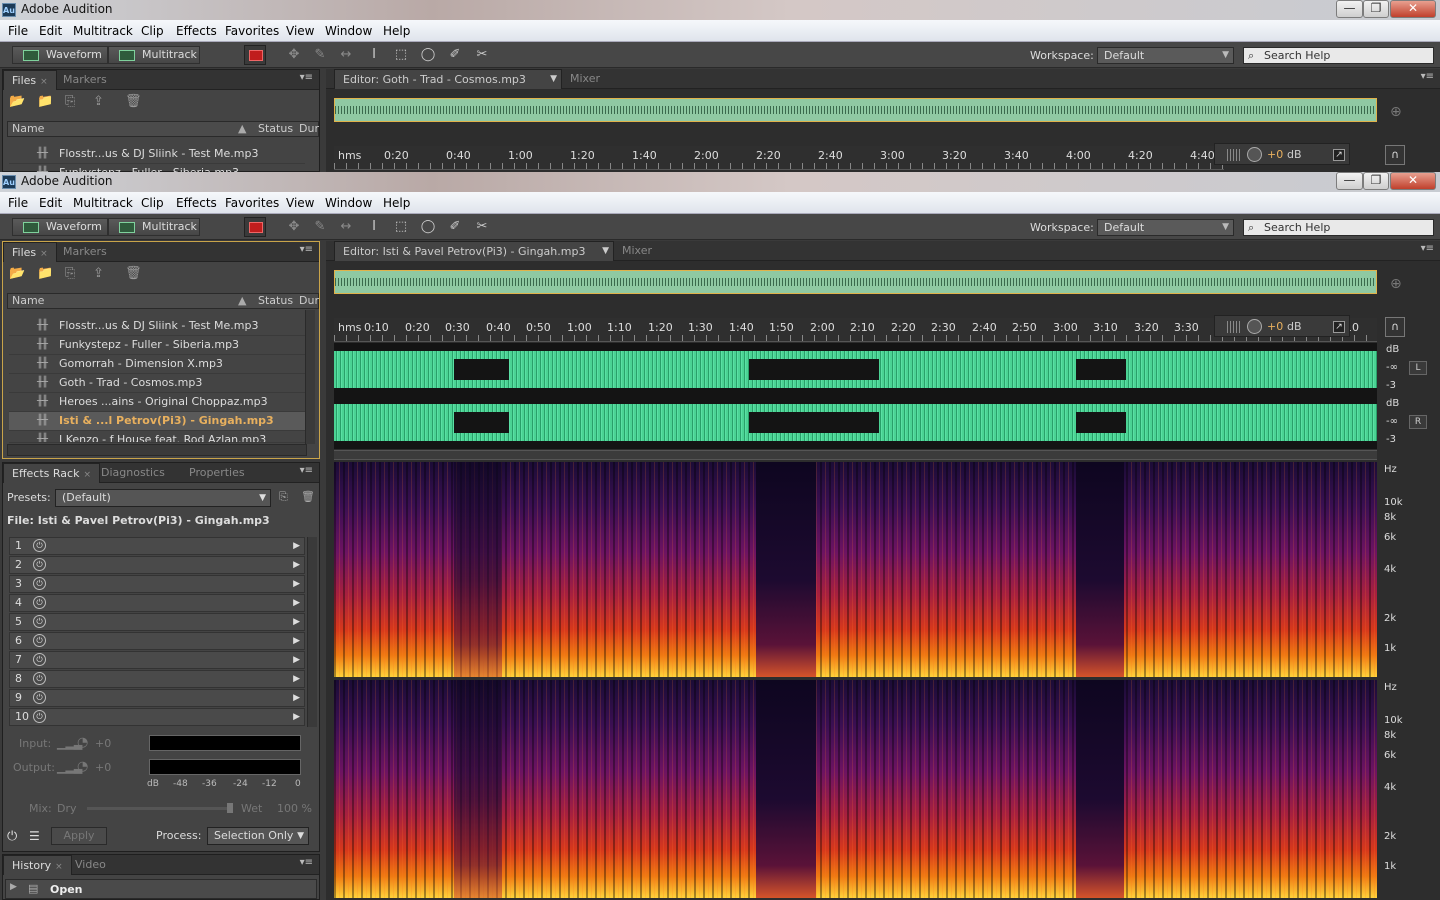 The width and height of the screenshot is (1440, 900). What do you see at coordinates (157, 679) in the screenshot?
I see `effect-slot: 8 ⏻ ▶` at bounding box center [157, 679].